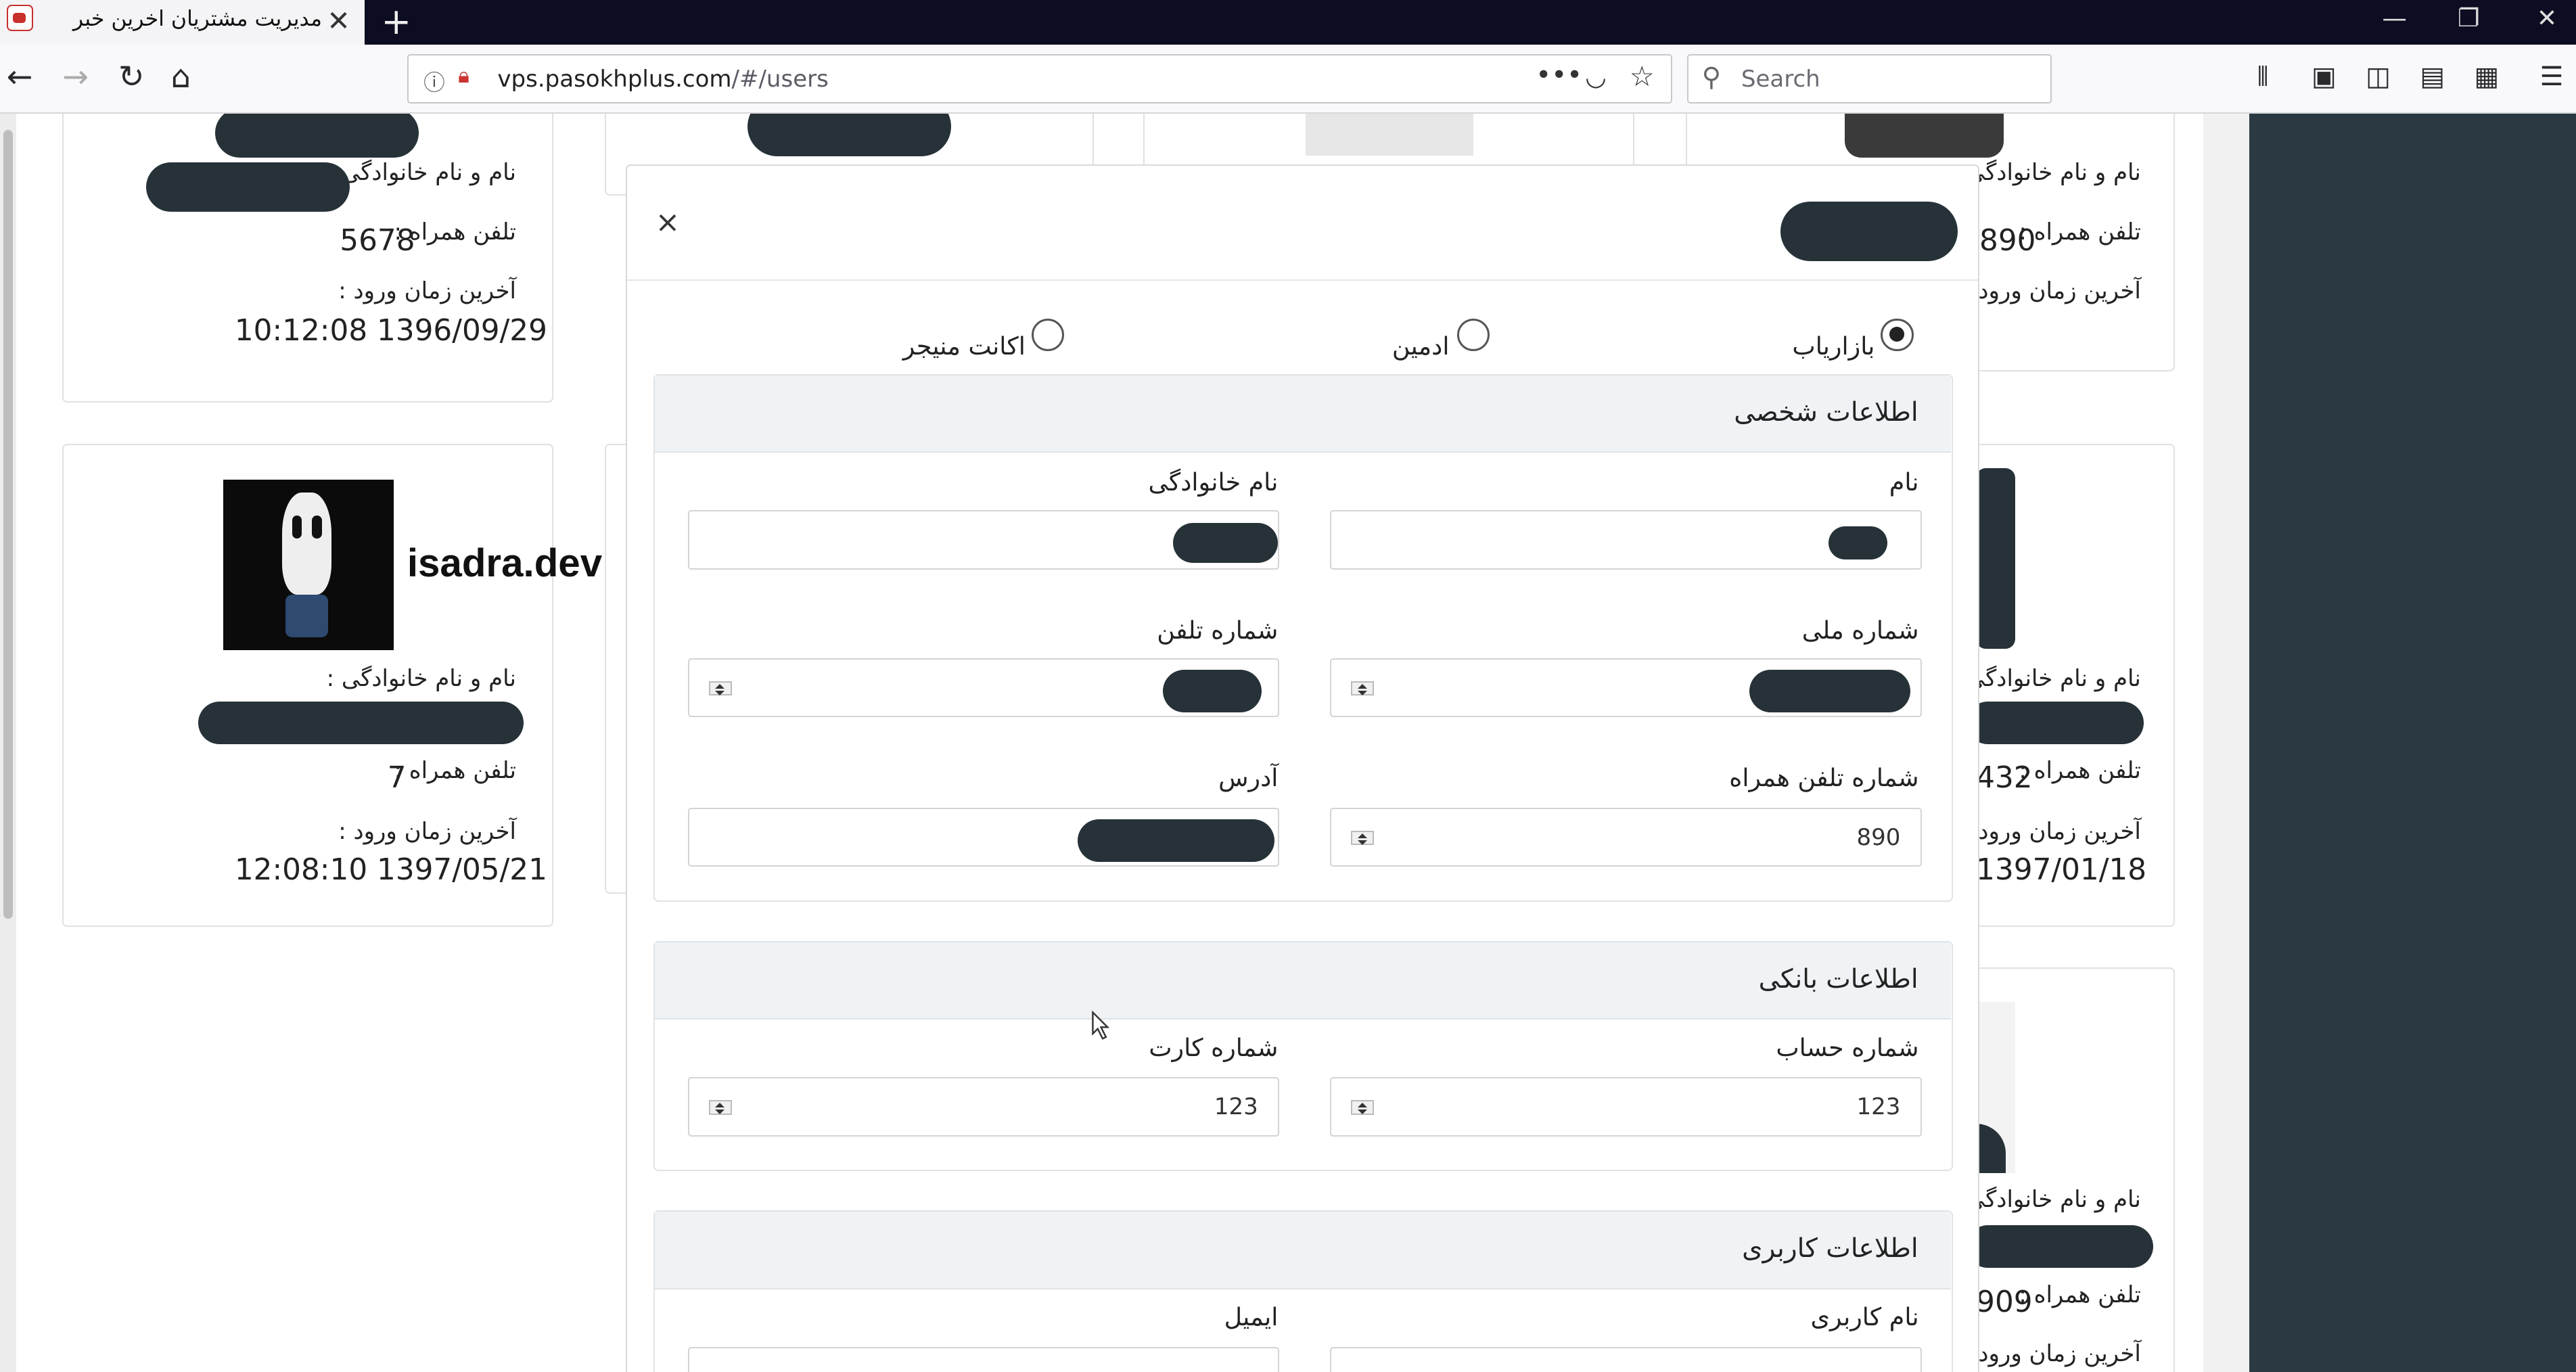 This screenshot has height=1372, width=2576. What do you see at coordinates (2394, 17) in the screenshot?
I see `minimize-icon: —` at bounding box center [2394, 17].